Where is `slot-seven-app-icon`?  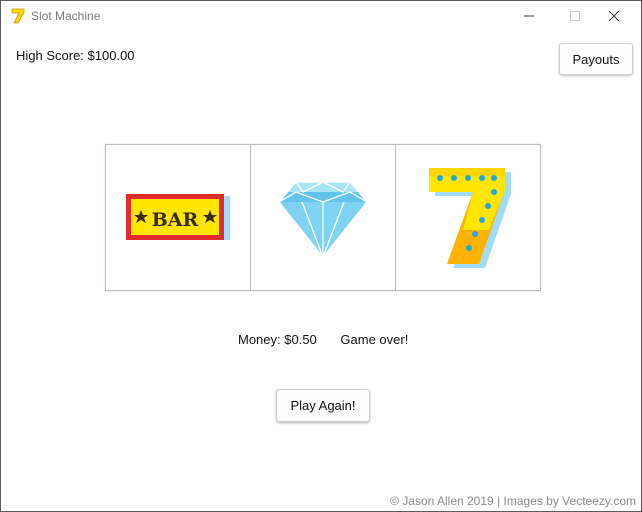 slot-seven-app-icon is located at coordinates (18, 16).